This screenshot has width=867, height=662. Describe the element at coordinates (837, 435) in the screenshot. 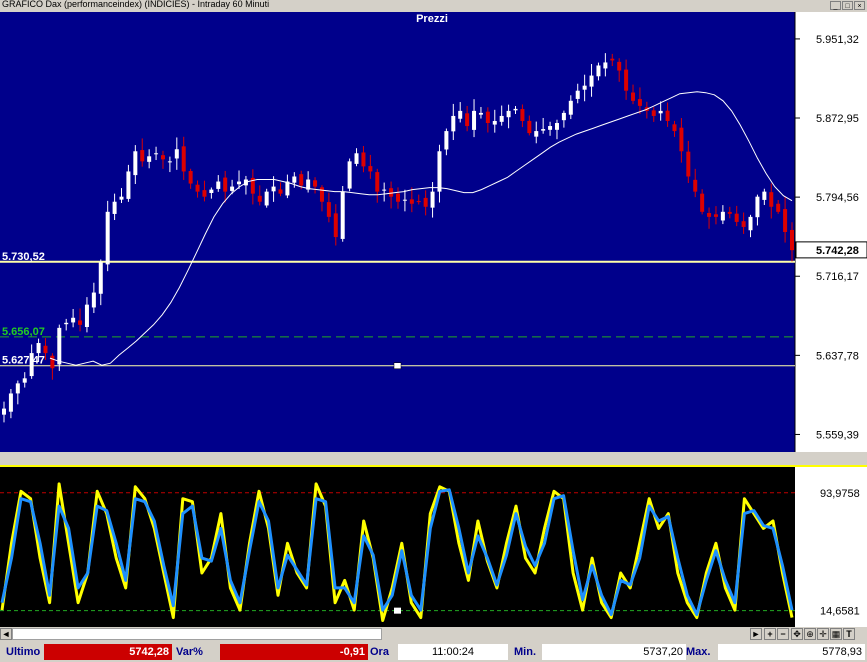

I see `price-tick-label: 5.559,39` at that location.